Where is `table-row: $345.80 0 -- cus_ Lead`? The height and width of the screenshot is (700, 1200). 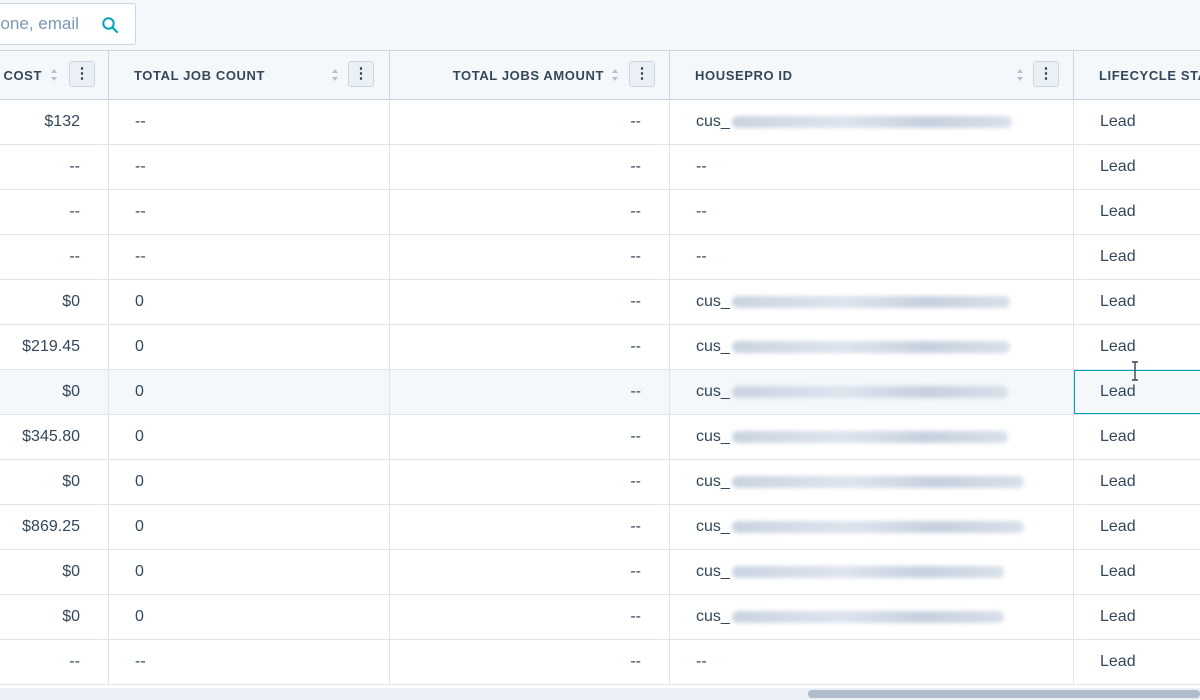 table-row: $345.80 0 -- cus_ Lead is located at coordinates (600, 437).